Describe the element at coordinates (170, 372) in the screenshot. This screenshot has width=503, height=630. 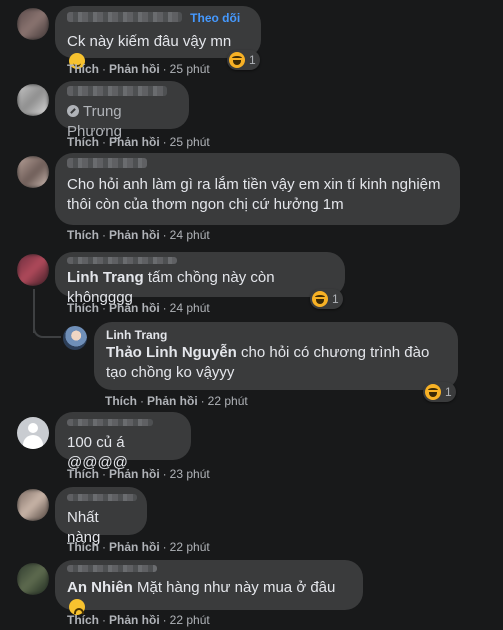
I see `comment-text-line: tạo chồng ko vậyyy` at that location.